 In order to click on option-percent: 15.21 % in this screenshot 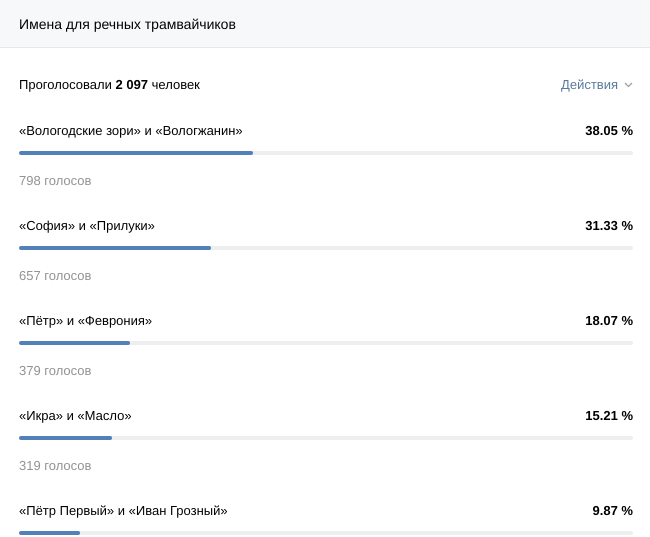, I will do `click(609, 416)`.